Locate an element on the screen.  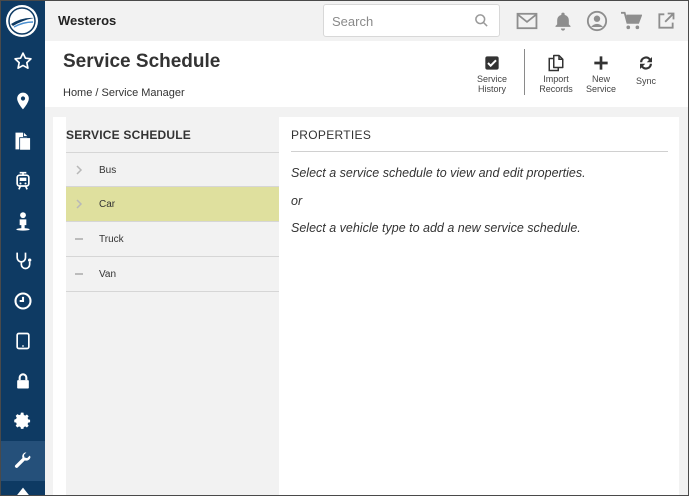
service-history-button: Service History is located at coordinates (492, 73).